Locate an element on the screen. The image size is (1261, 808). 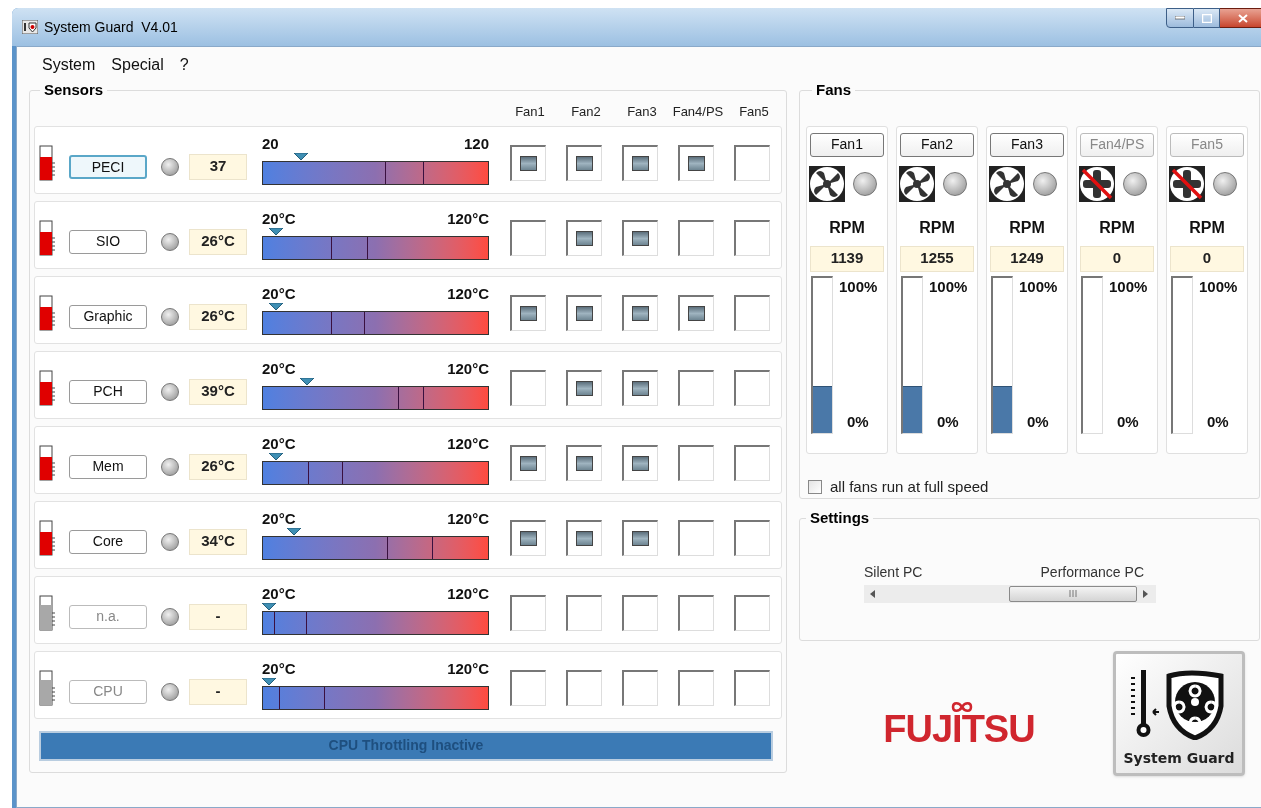
maximize-icon is located at coordinates (1206, 18).